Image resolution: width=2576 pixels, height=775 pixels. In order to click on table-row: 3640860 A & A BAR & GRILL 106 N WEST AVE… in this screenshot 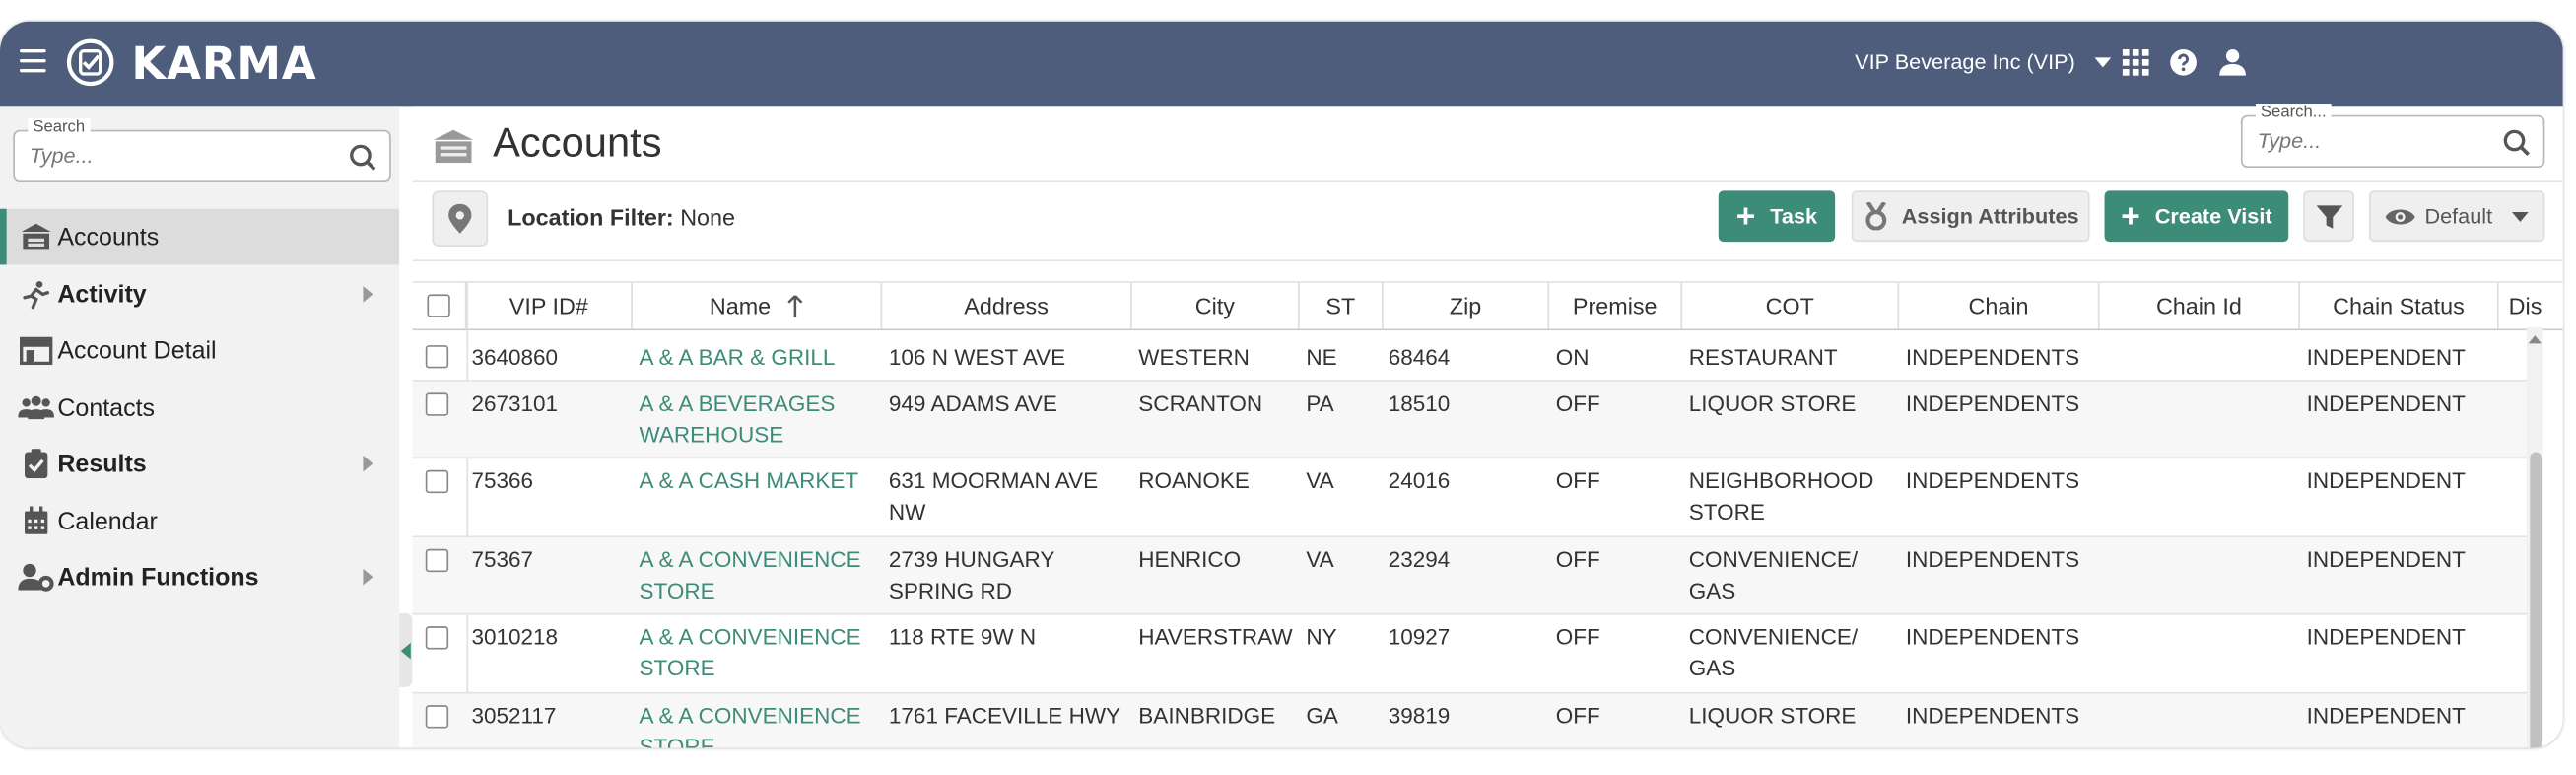, I will do `click(1476, 355)`.